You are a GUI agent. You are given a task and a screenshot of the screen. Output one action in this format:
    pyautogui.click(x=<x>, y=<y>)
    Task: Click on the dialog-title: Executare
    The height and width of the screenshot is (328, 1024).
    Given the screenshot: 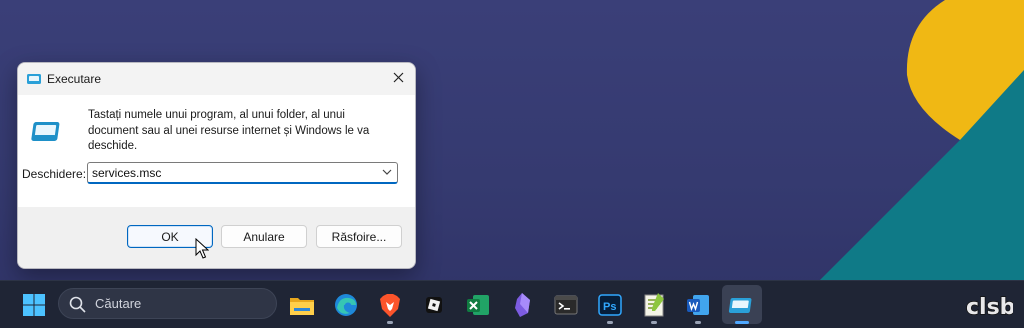 What is the action you would take?
    pyautogui.click(x=74, y=79)
    